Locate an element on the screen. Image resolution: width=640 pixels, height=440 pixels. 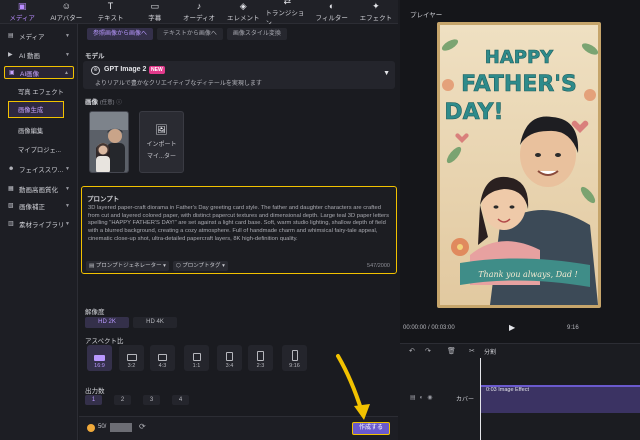
split-label: 分割 is located at coordinates (490, 351).